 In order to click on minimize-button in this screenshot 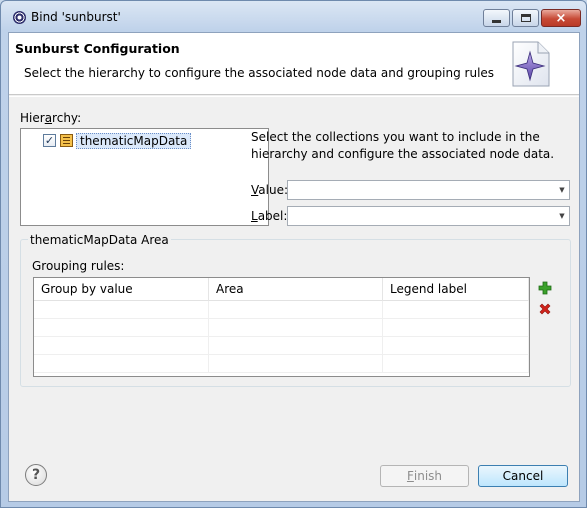, I will do `click(496, 18)`.